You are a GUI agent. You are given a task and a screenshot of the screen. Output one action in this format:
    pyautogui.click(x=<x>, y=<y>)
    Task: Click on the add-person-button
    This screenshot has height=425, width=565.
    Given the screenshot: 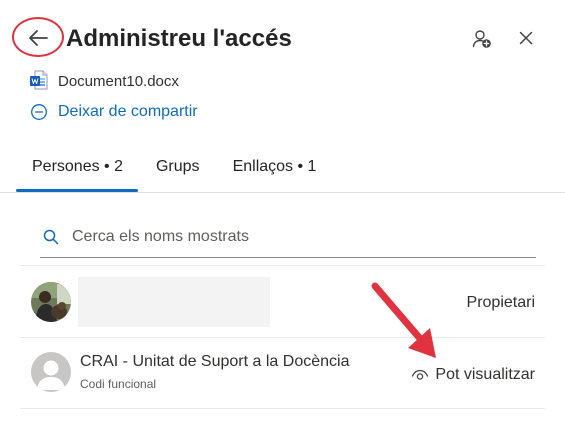 What is the action you would take?
    pyautogui.click(x=482, y=39)
    